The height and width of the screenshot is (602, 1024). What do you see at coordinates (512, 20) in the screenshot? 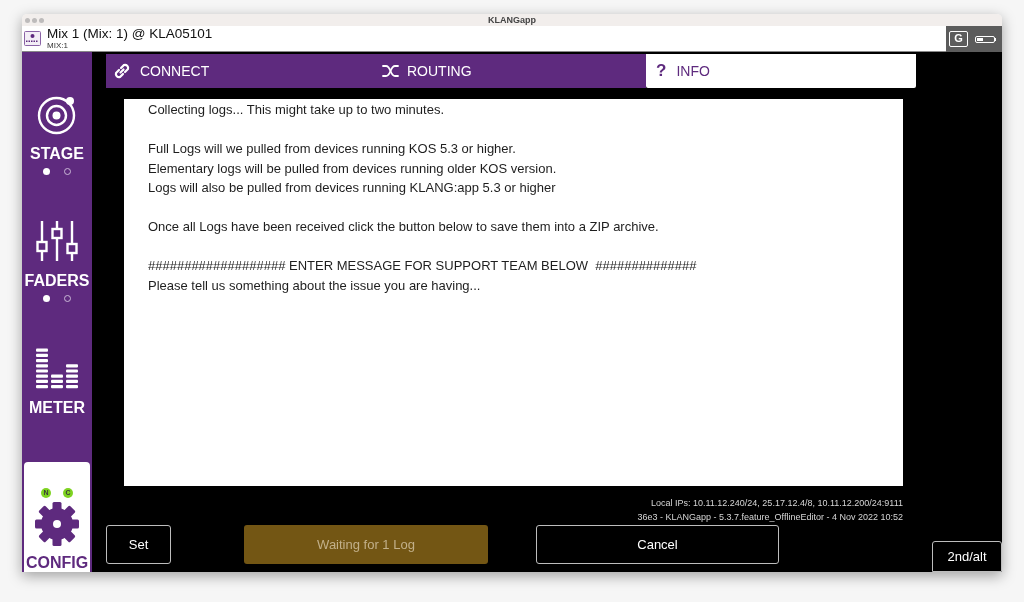
I see `window-title: KLANGapp` at bounding box center [512, 20].